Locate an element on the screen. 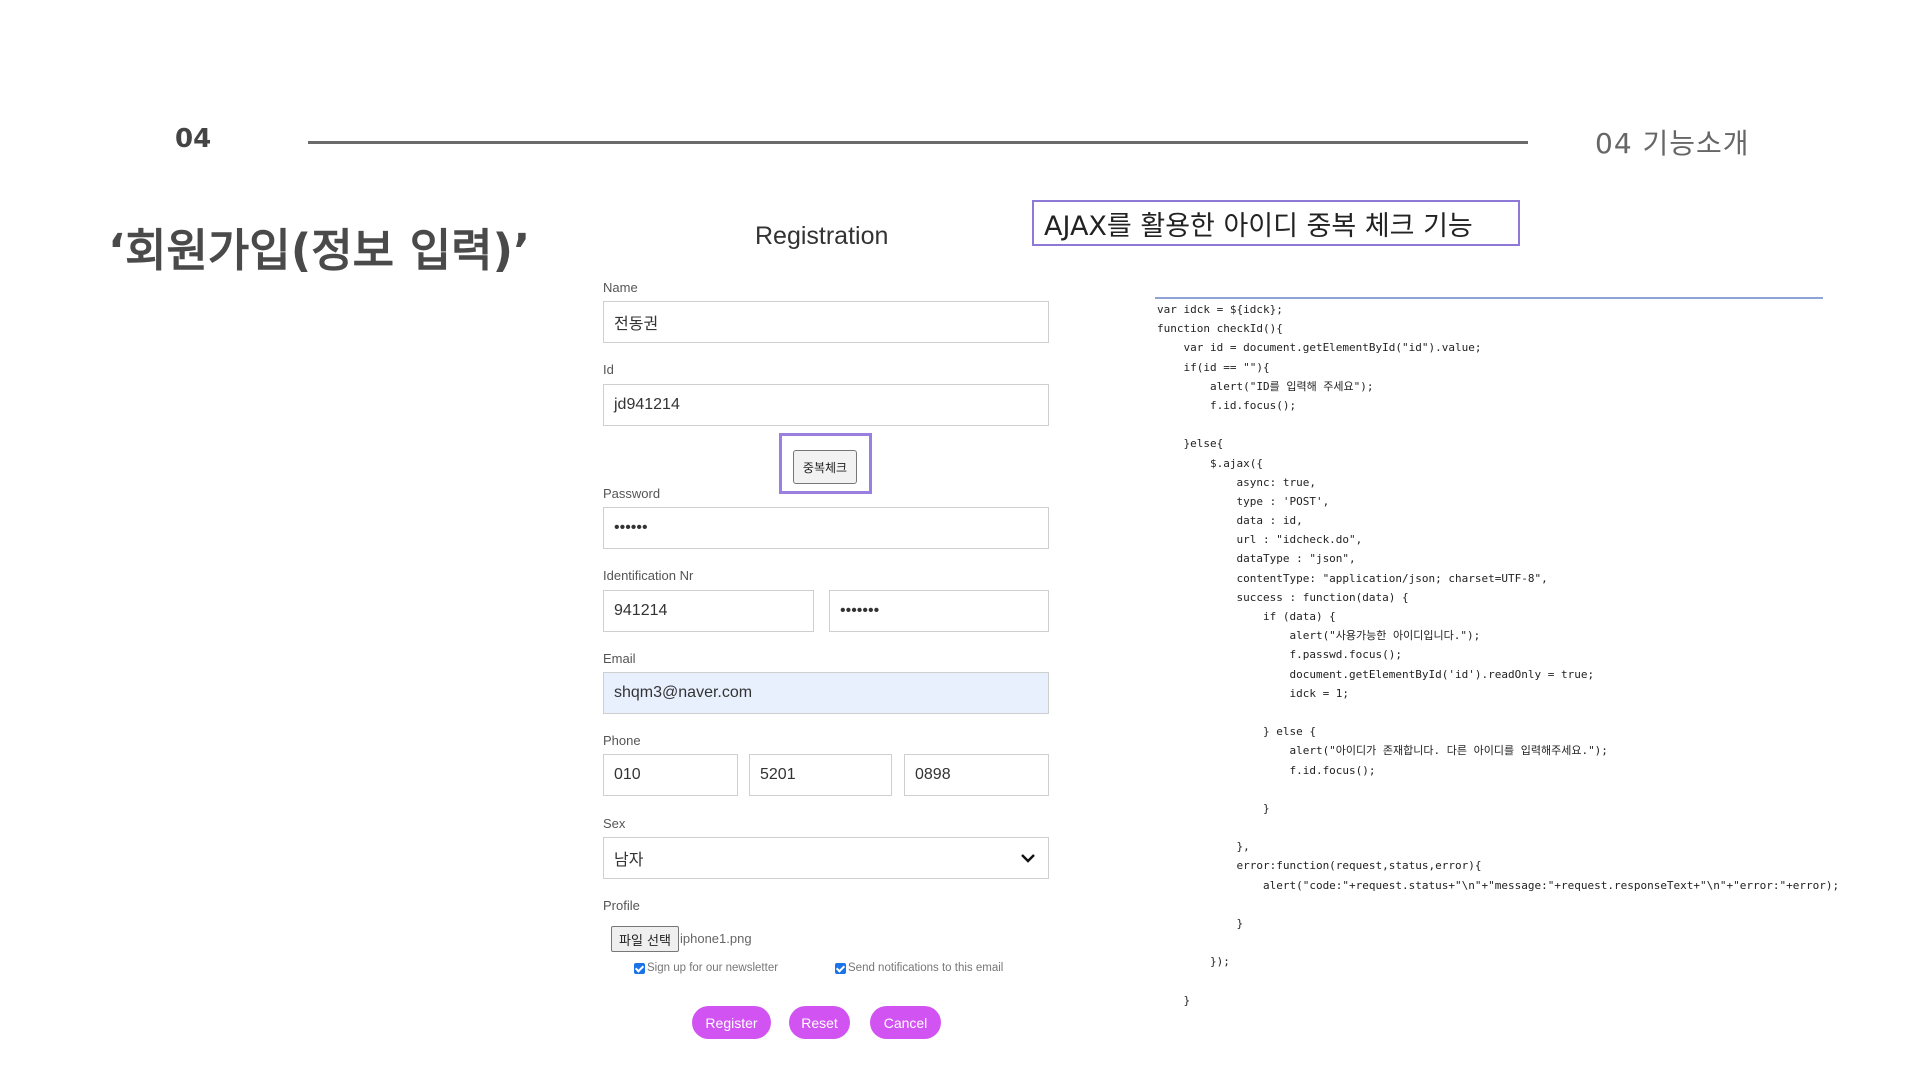 The height and width of the screenshot is (1080, 1920). code-divider is located at coordinates (1489, 298).